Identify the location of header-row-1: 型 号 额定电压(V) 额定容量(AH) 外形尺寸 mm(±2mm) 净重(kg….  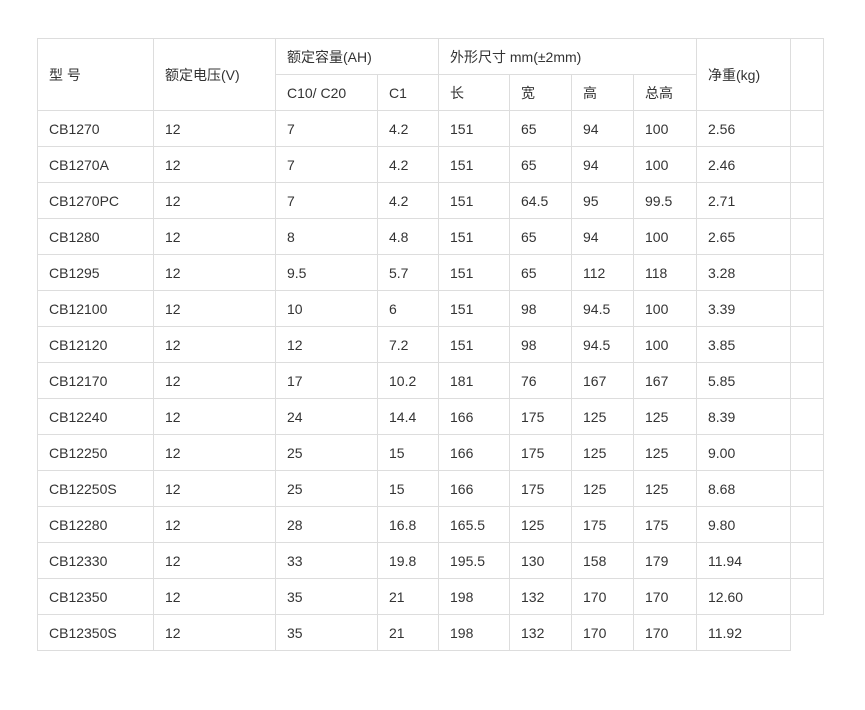
(430, 74).